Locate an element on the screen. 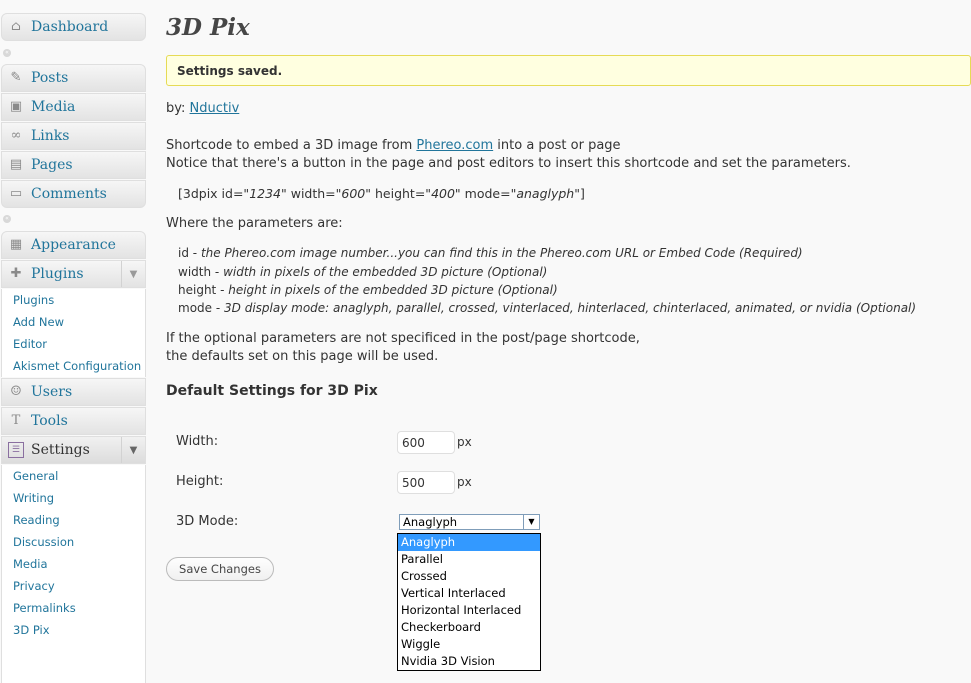 The image size is (971, 683). menu-comments-label: Comments is located at coordinates (69, 194).